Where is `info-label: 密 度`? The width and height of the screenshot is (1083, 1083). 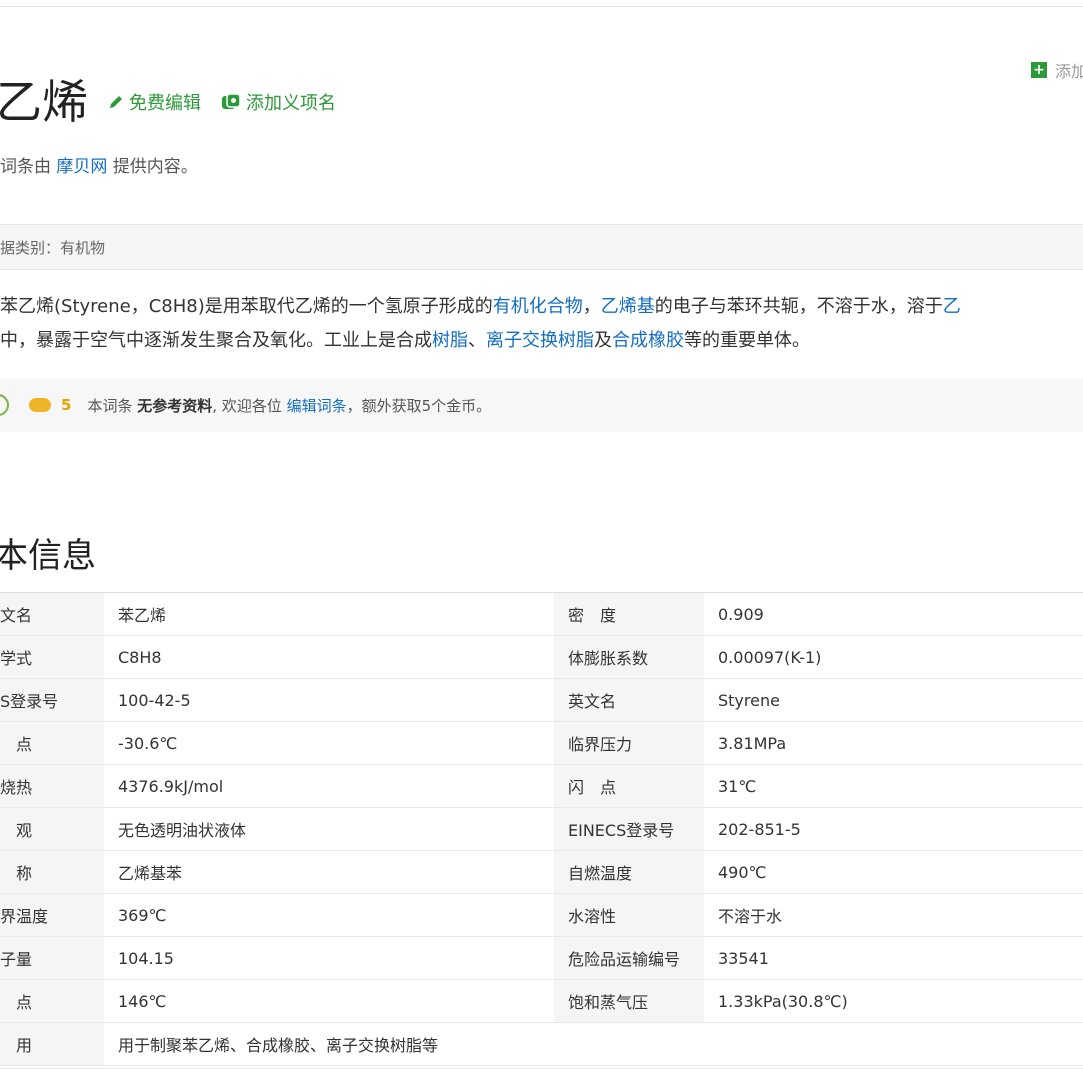 info-label: 密 度 is located at coordinates (629, 614).